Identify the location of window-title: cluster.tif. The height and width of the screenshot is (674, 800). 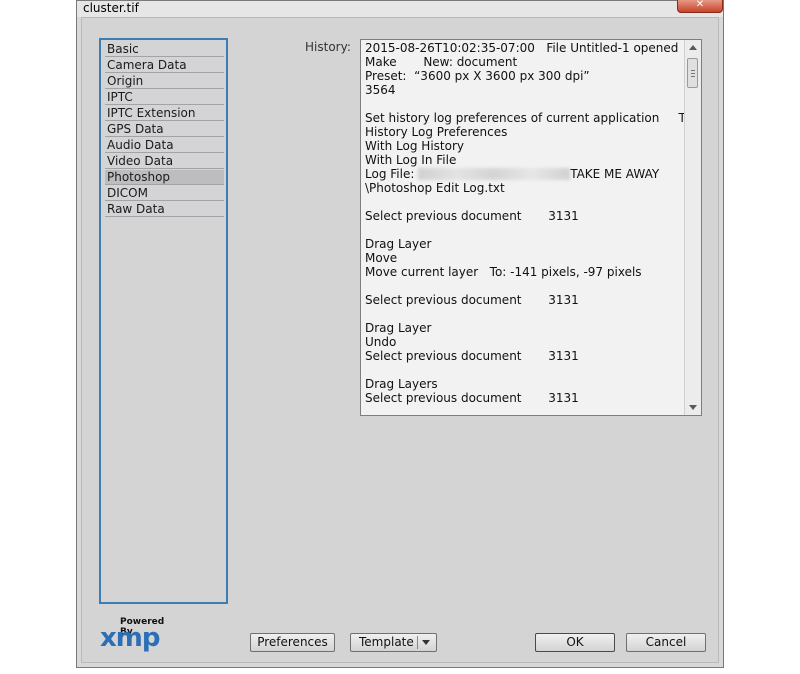
(111, 8).